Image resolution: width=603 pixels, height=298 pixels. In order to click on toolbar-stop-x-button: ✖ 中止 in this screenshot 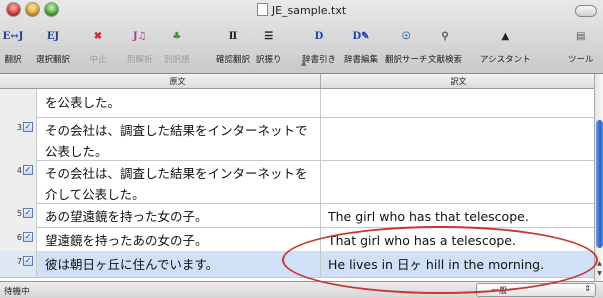, I will do `click(98, 44)`.